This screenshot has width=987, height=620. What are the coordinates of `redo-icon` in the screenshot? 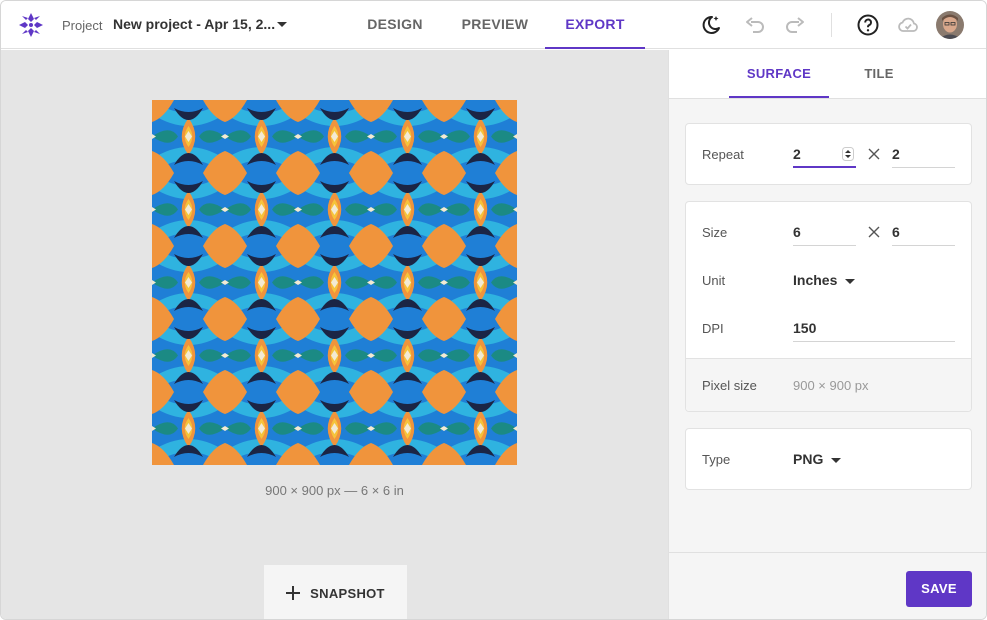 It's located at (795, 25).